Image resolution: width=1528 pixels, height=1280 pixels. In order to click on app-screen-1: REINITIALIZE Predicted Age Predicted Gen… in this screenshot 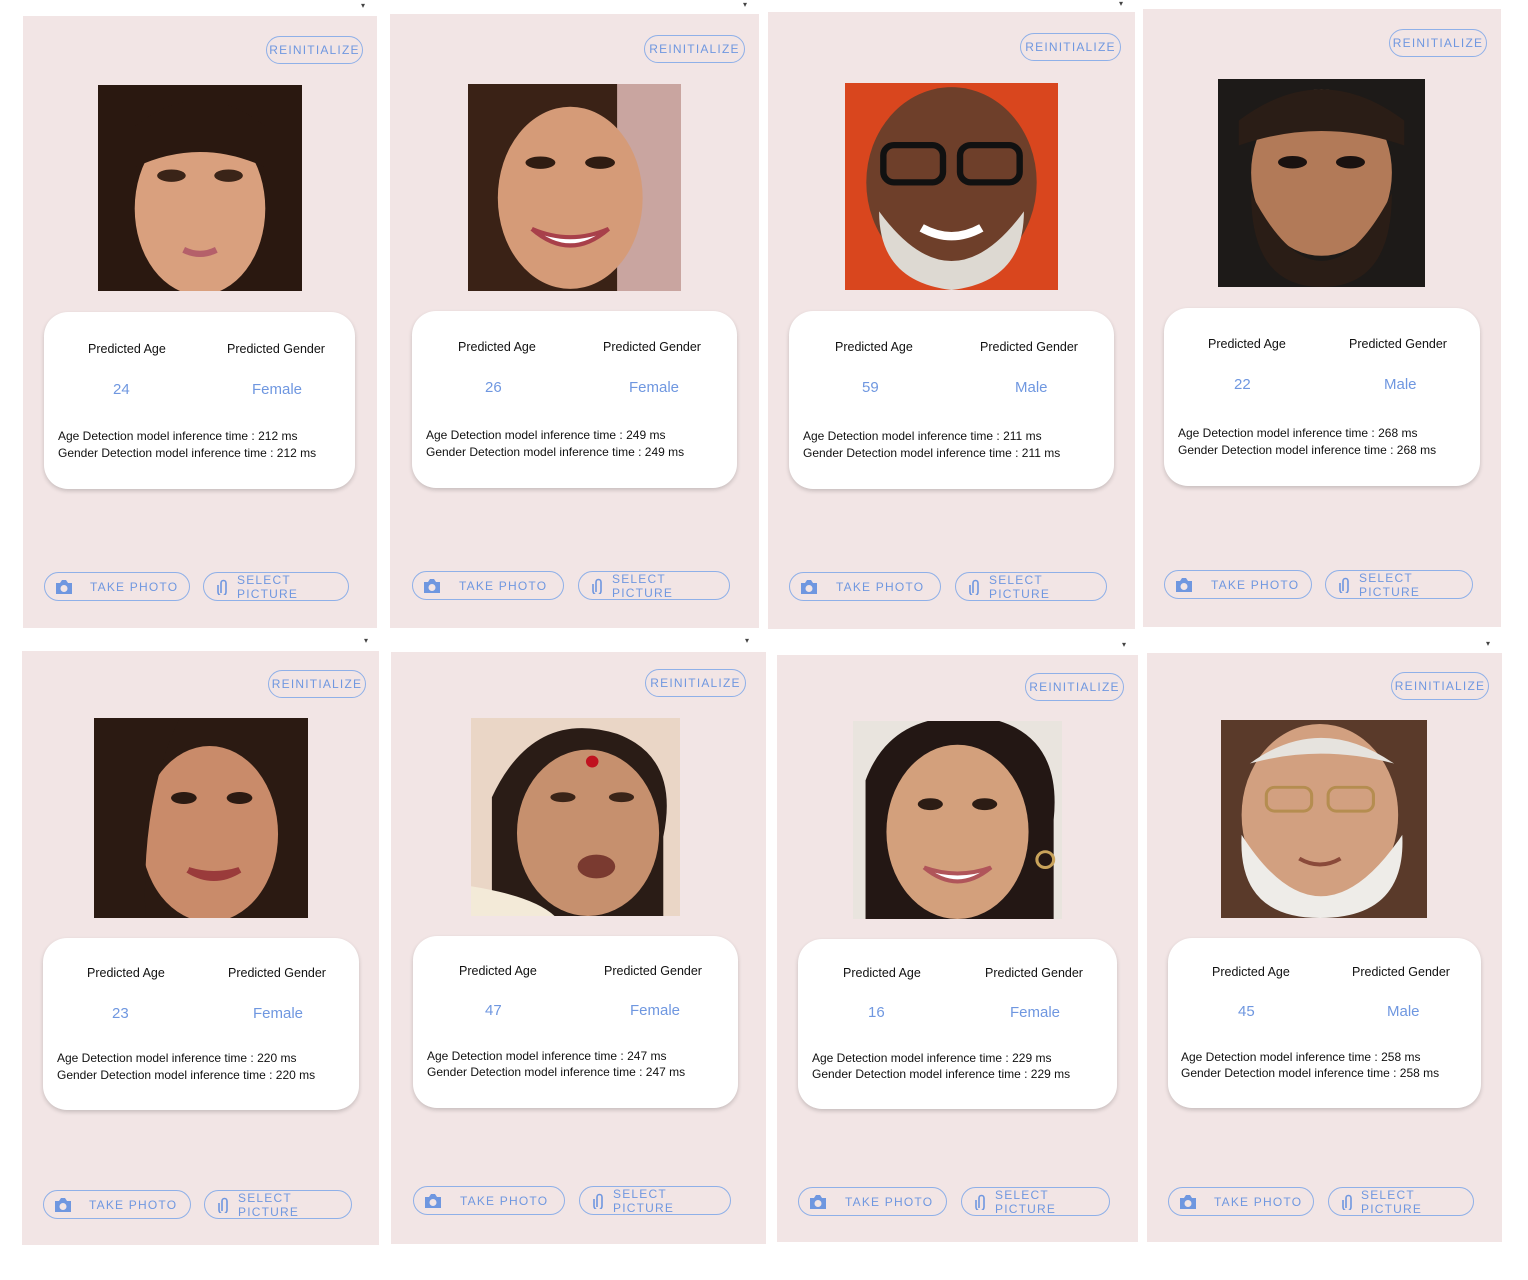, I will do `click(200, 322)`.